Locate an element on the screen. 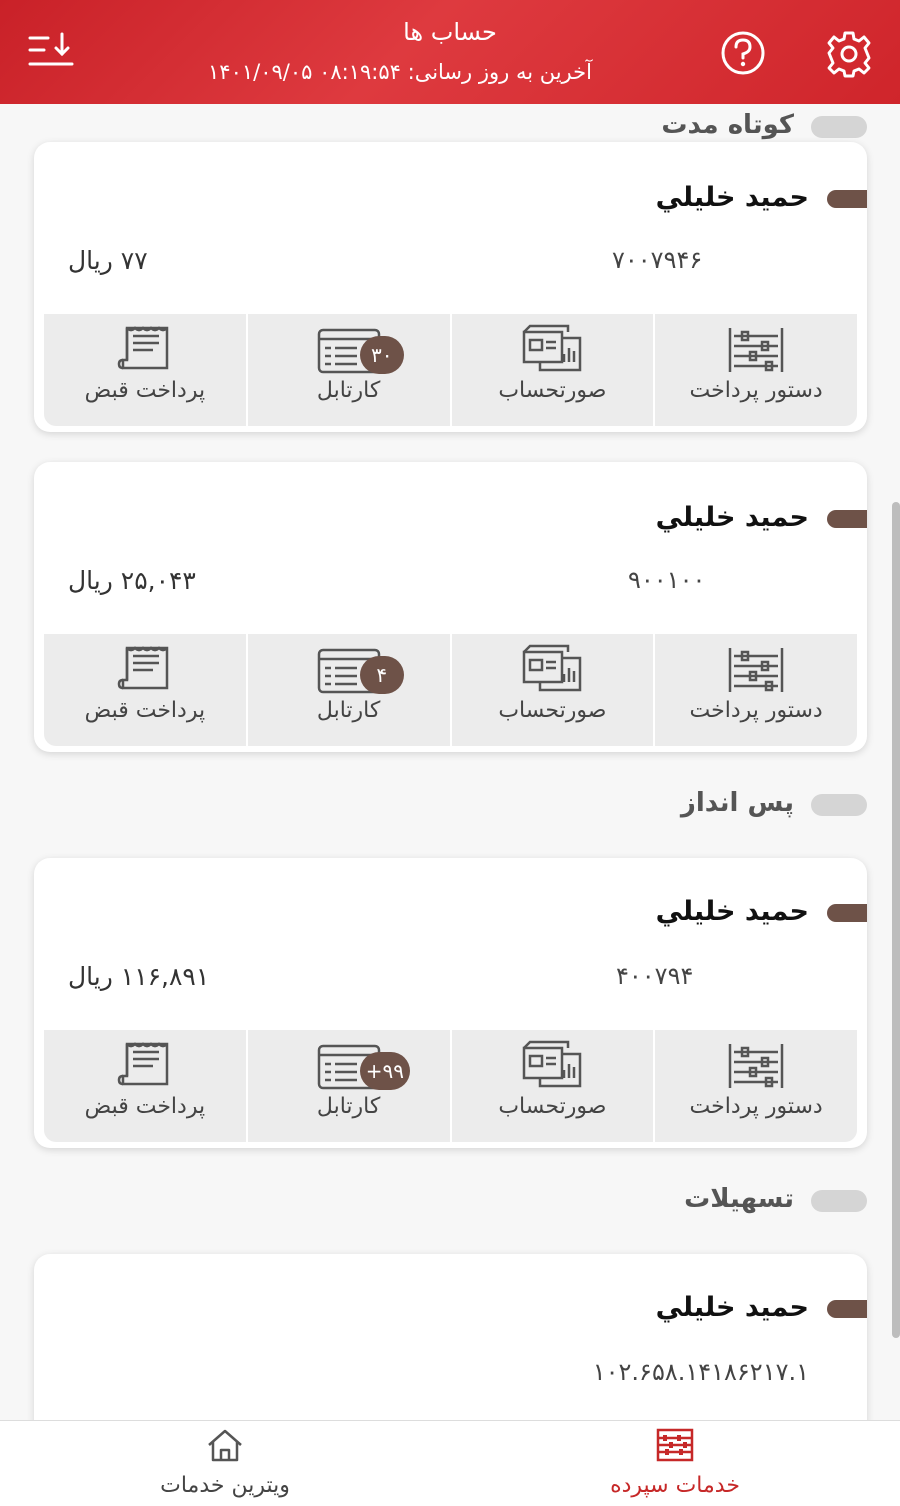 Image resolution: width=900 pixels, height=1506 pixels. account-number: ۷۰۰۷۹۴۶ is located at coordinates (657, 260).